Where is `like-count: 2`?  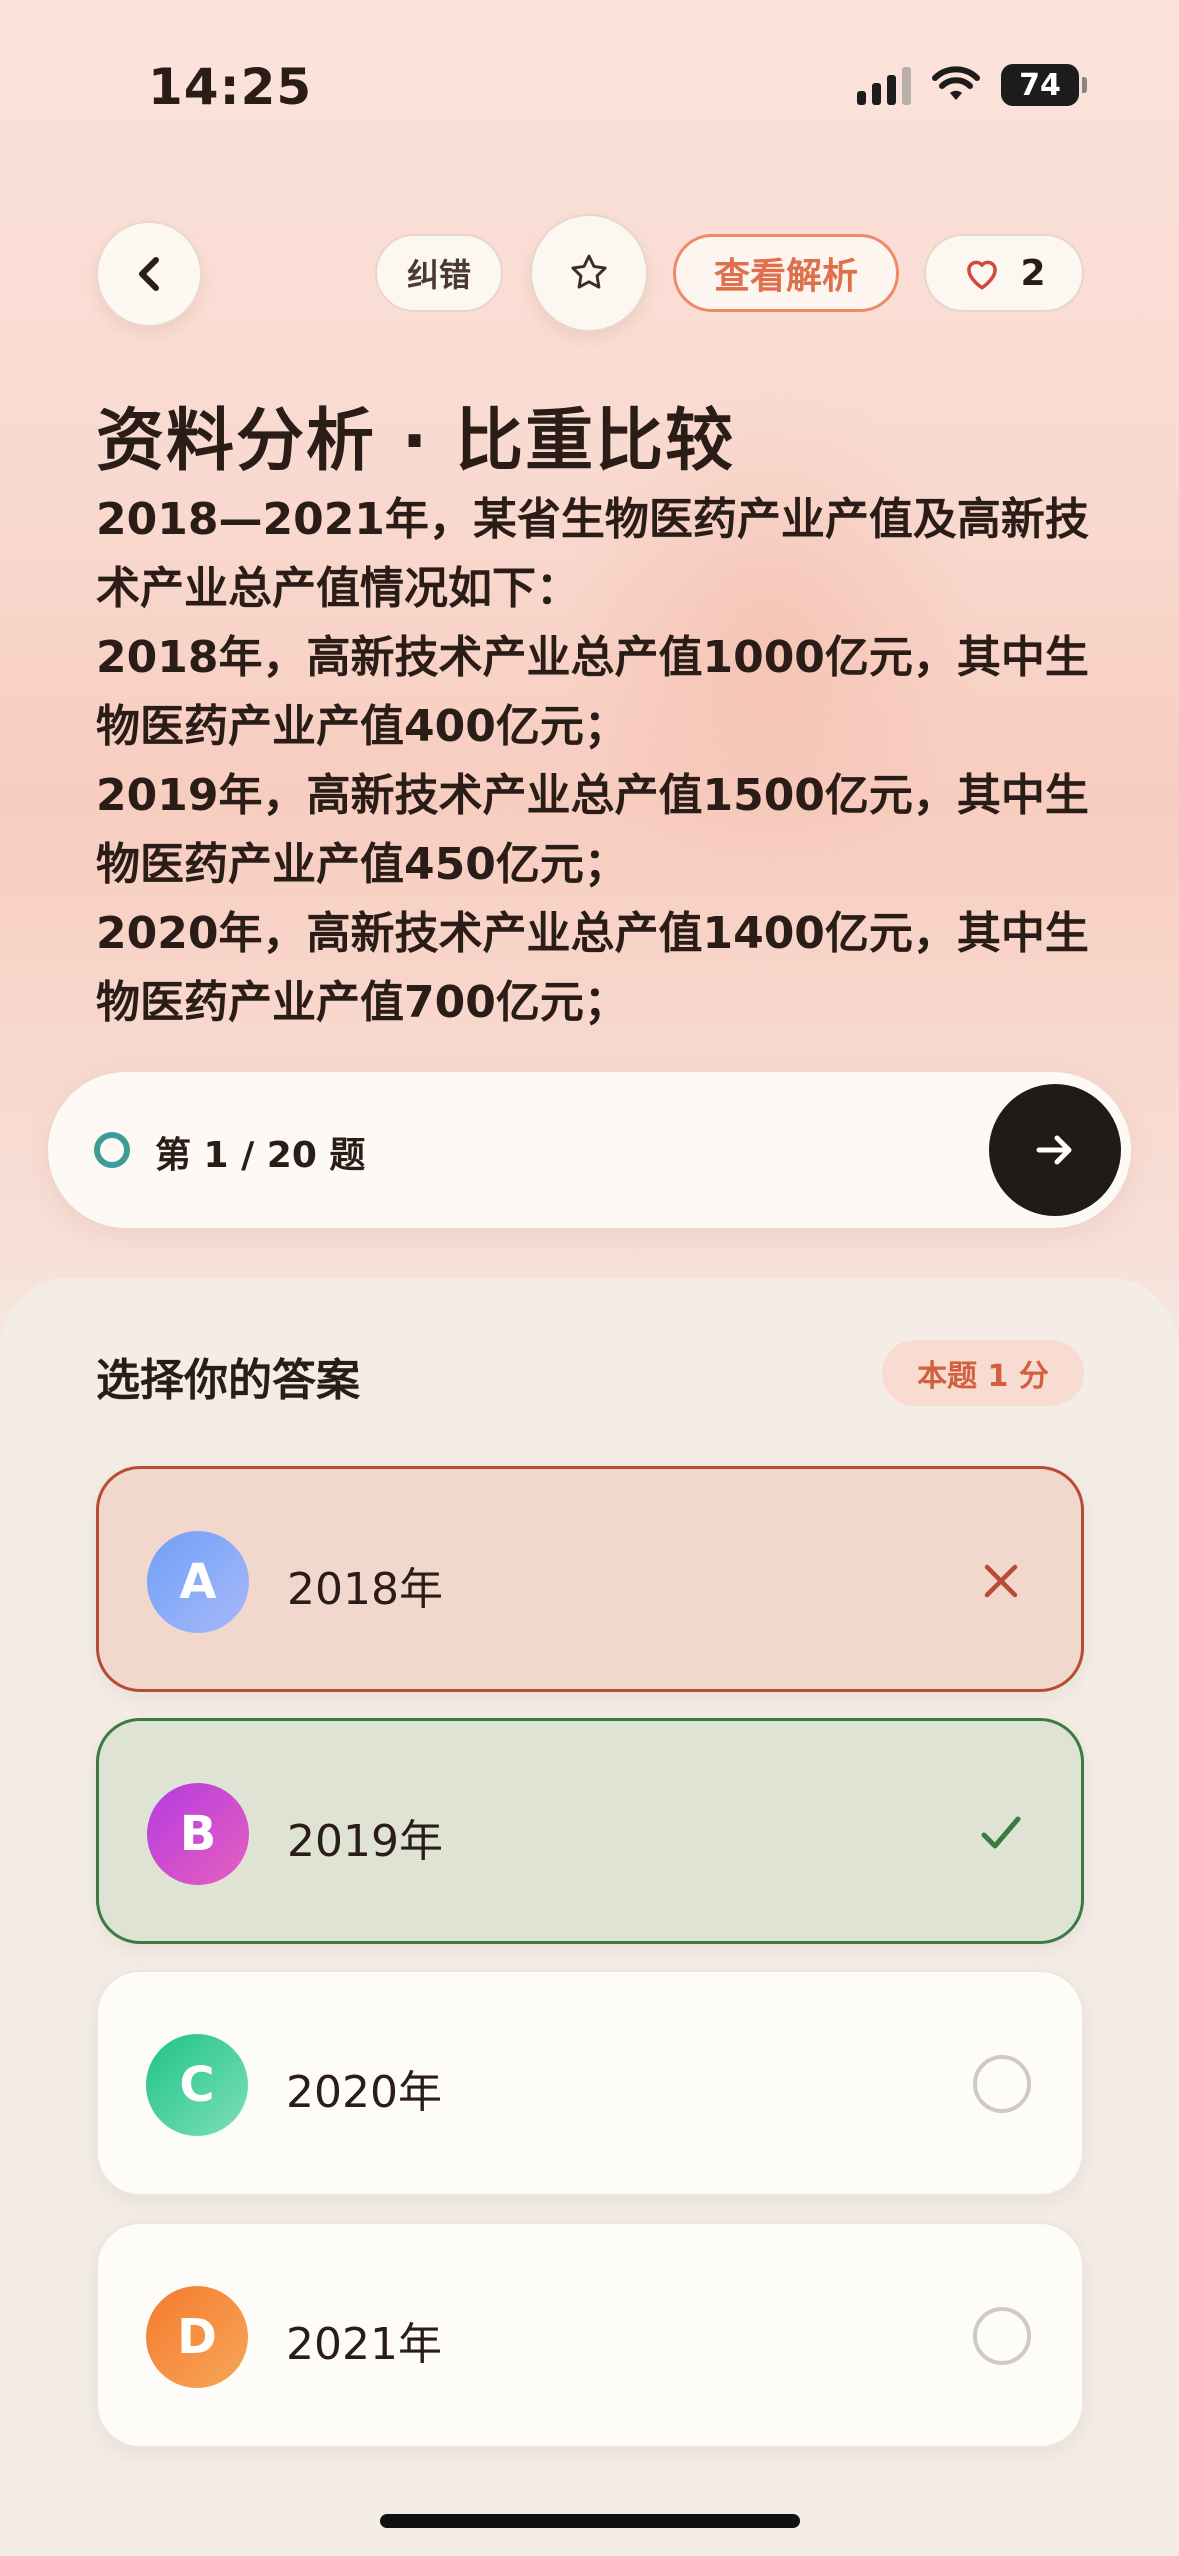
like-count: 2 is located at coordinates (1033, 273).